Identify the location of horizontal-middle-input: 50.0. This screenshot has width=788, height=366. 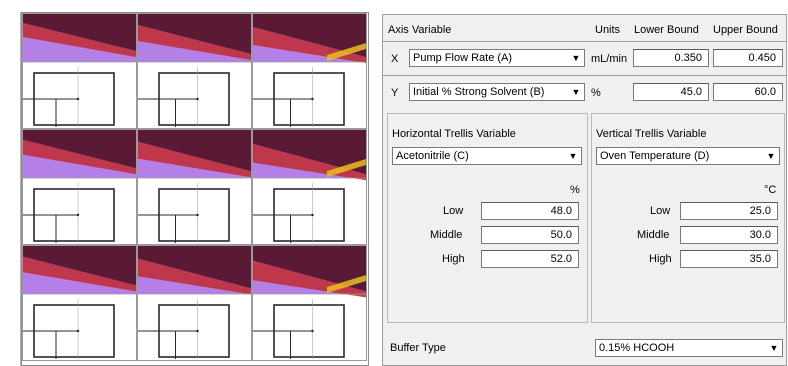
(530, 235).